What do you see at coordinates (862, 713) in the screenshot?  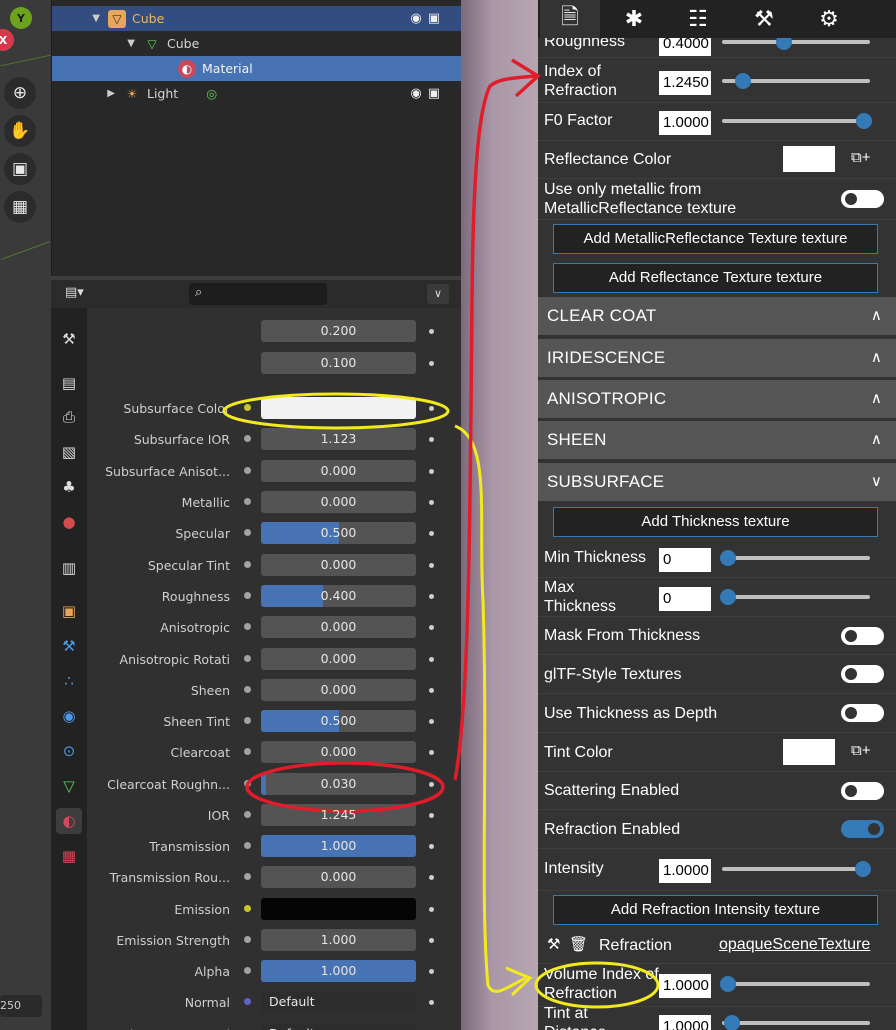 I see `thickness-as-depth-toggle` at bounding box center [862, 713].